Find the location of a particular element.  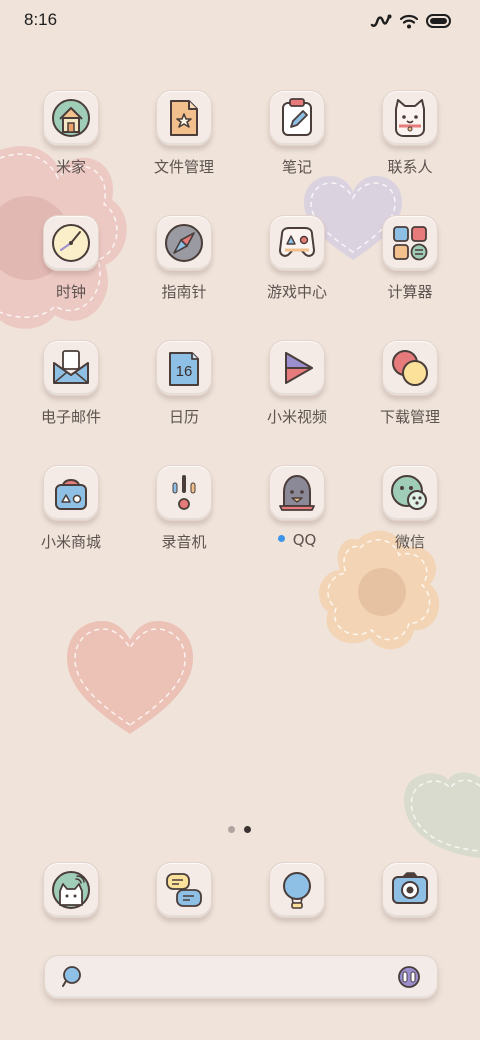

app-label-qq: QQ is located at coordinates (297, 540).